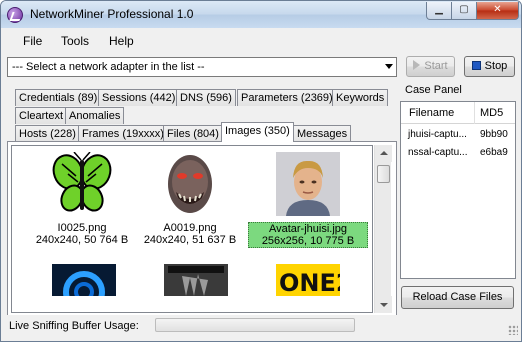 This screenshot has width=522, height=342. Describe the element at coordinates (496, 66) in the screenshot. I see `stop-button-label: Stop` at that location.